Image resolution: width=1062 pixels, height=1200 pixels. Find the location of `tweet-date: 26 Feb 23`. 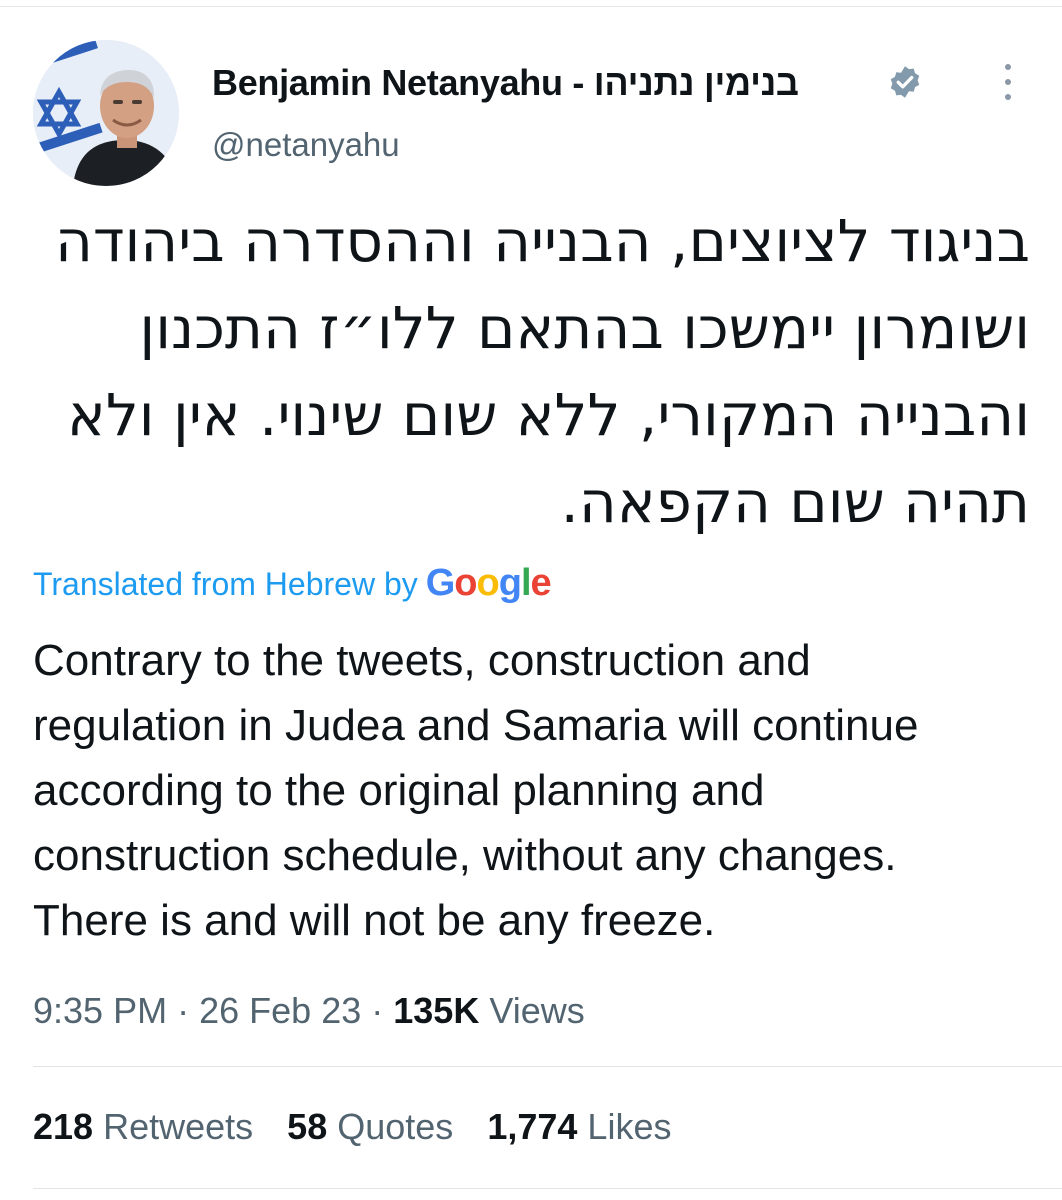

tweet-date: 26 Feb 23 is located at coordinates (280, 1010).